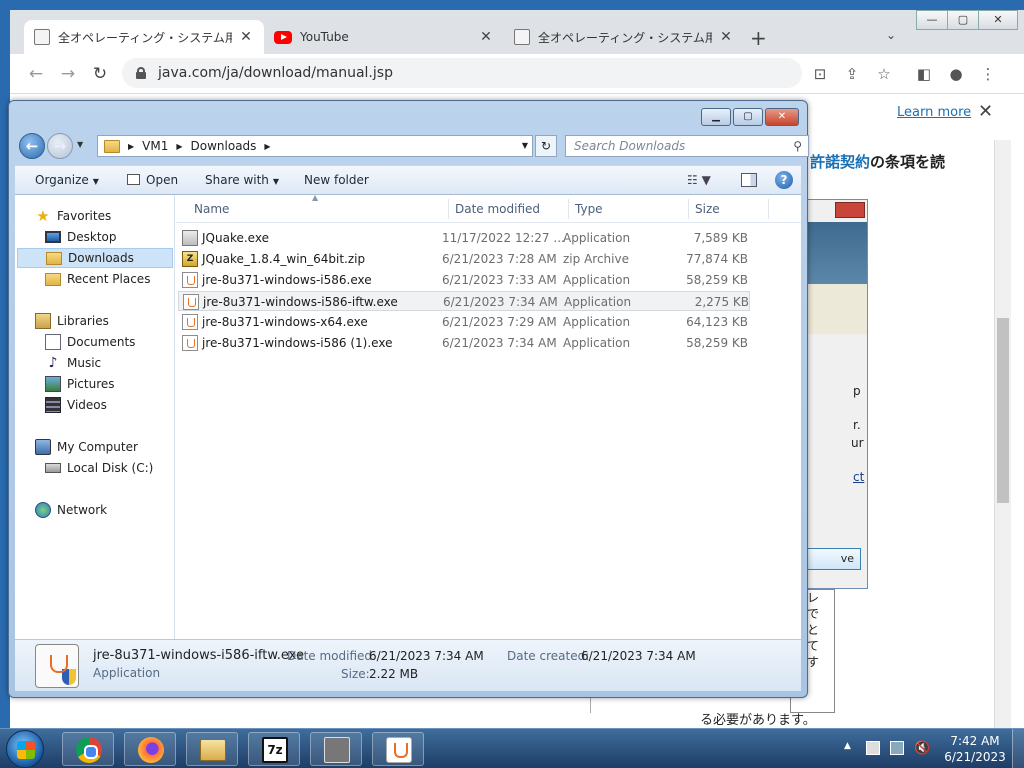 Image resolution: width=1024 pixels, height=768 pixels. Describe the element at coordinates (873, 748) in the screenshot. I see `action-center-icon` at that location.